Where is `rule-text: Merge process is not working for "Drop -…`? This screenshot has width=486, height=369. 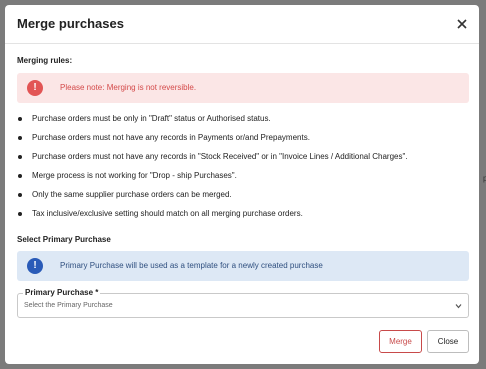
rule-text: Merge process is not working for "Drop -… is located at coordinates (134, 175).